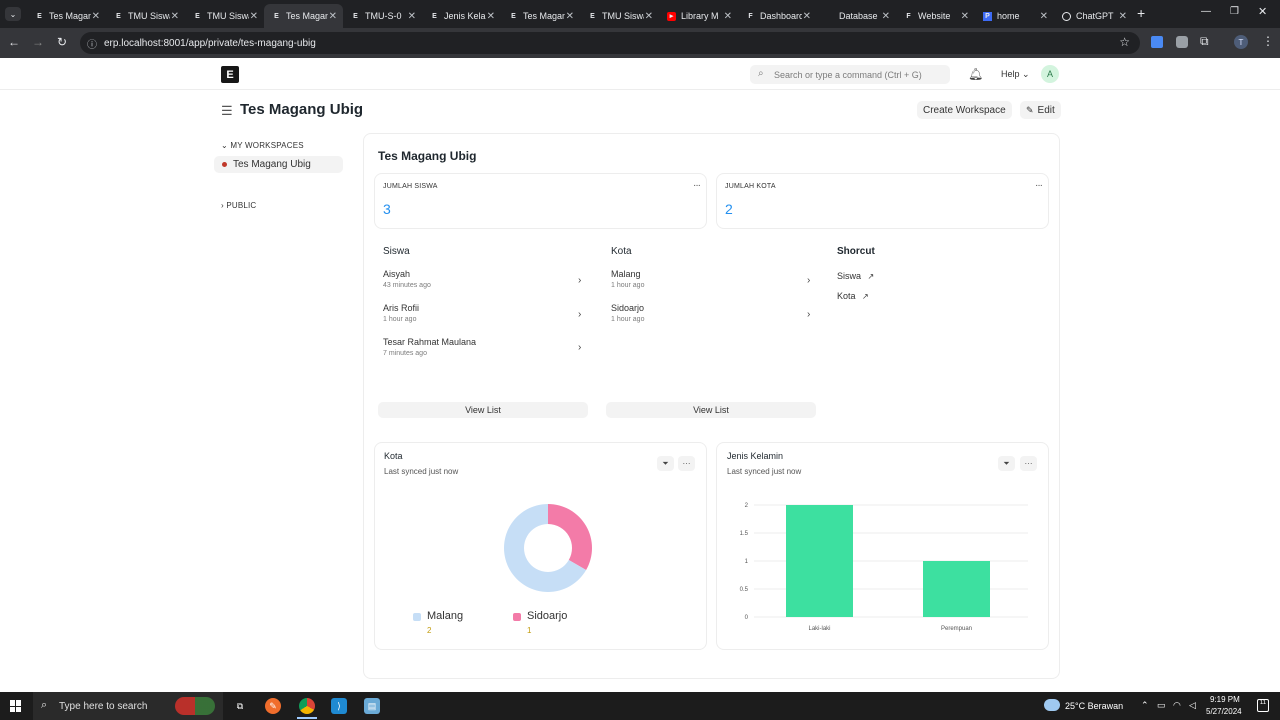 The width and height of the screenshot is (1280, 720). I want to click on profile-avatar: T, so click(1241, 42).